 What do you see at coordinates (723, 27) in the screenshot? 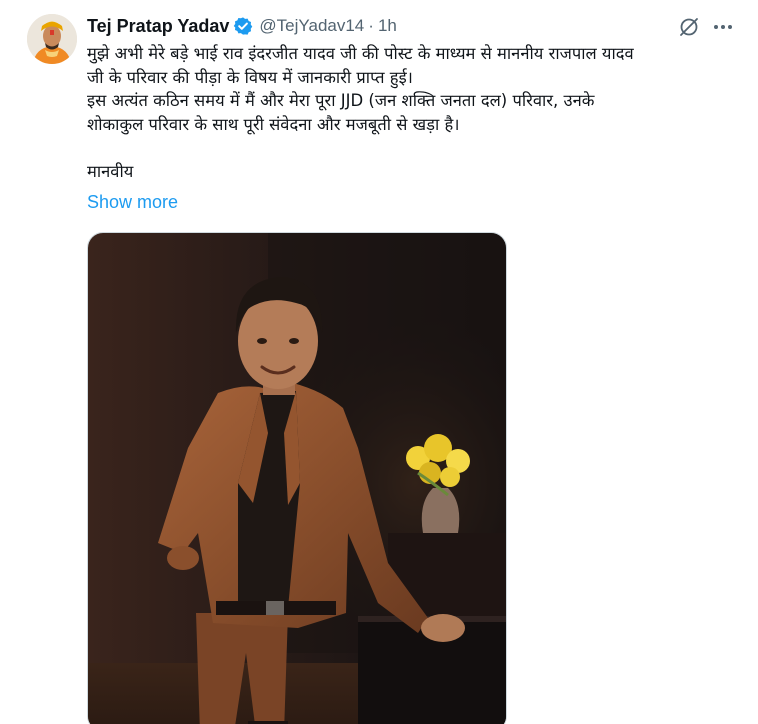
I see `more-options-icon` at bounding box center [723, 27].